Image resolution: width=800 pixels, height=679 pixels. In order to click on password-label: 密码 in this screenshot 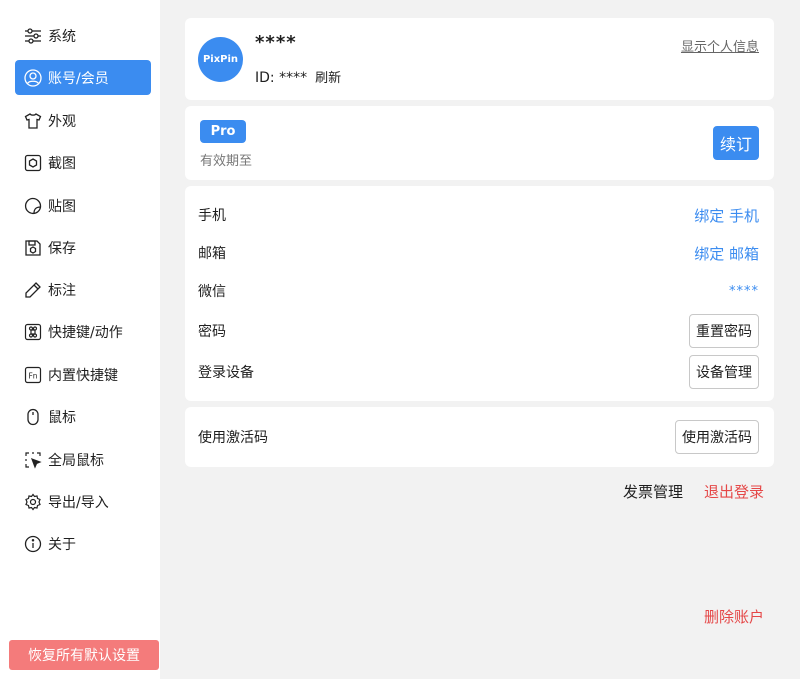, I will do `click(212, 332)`.